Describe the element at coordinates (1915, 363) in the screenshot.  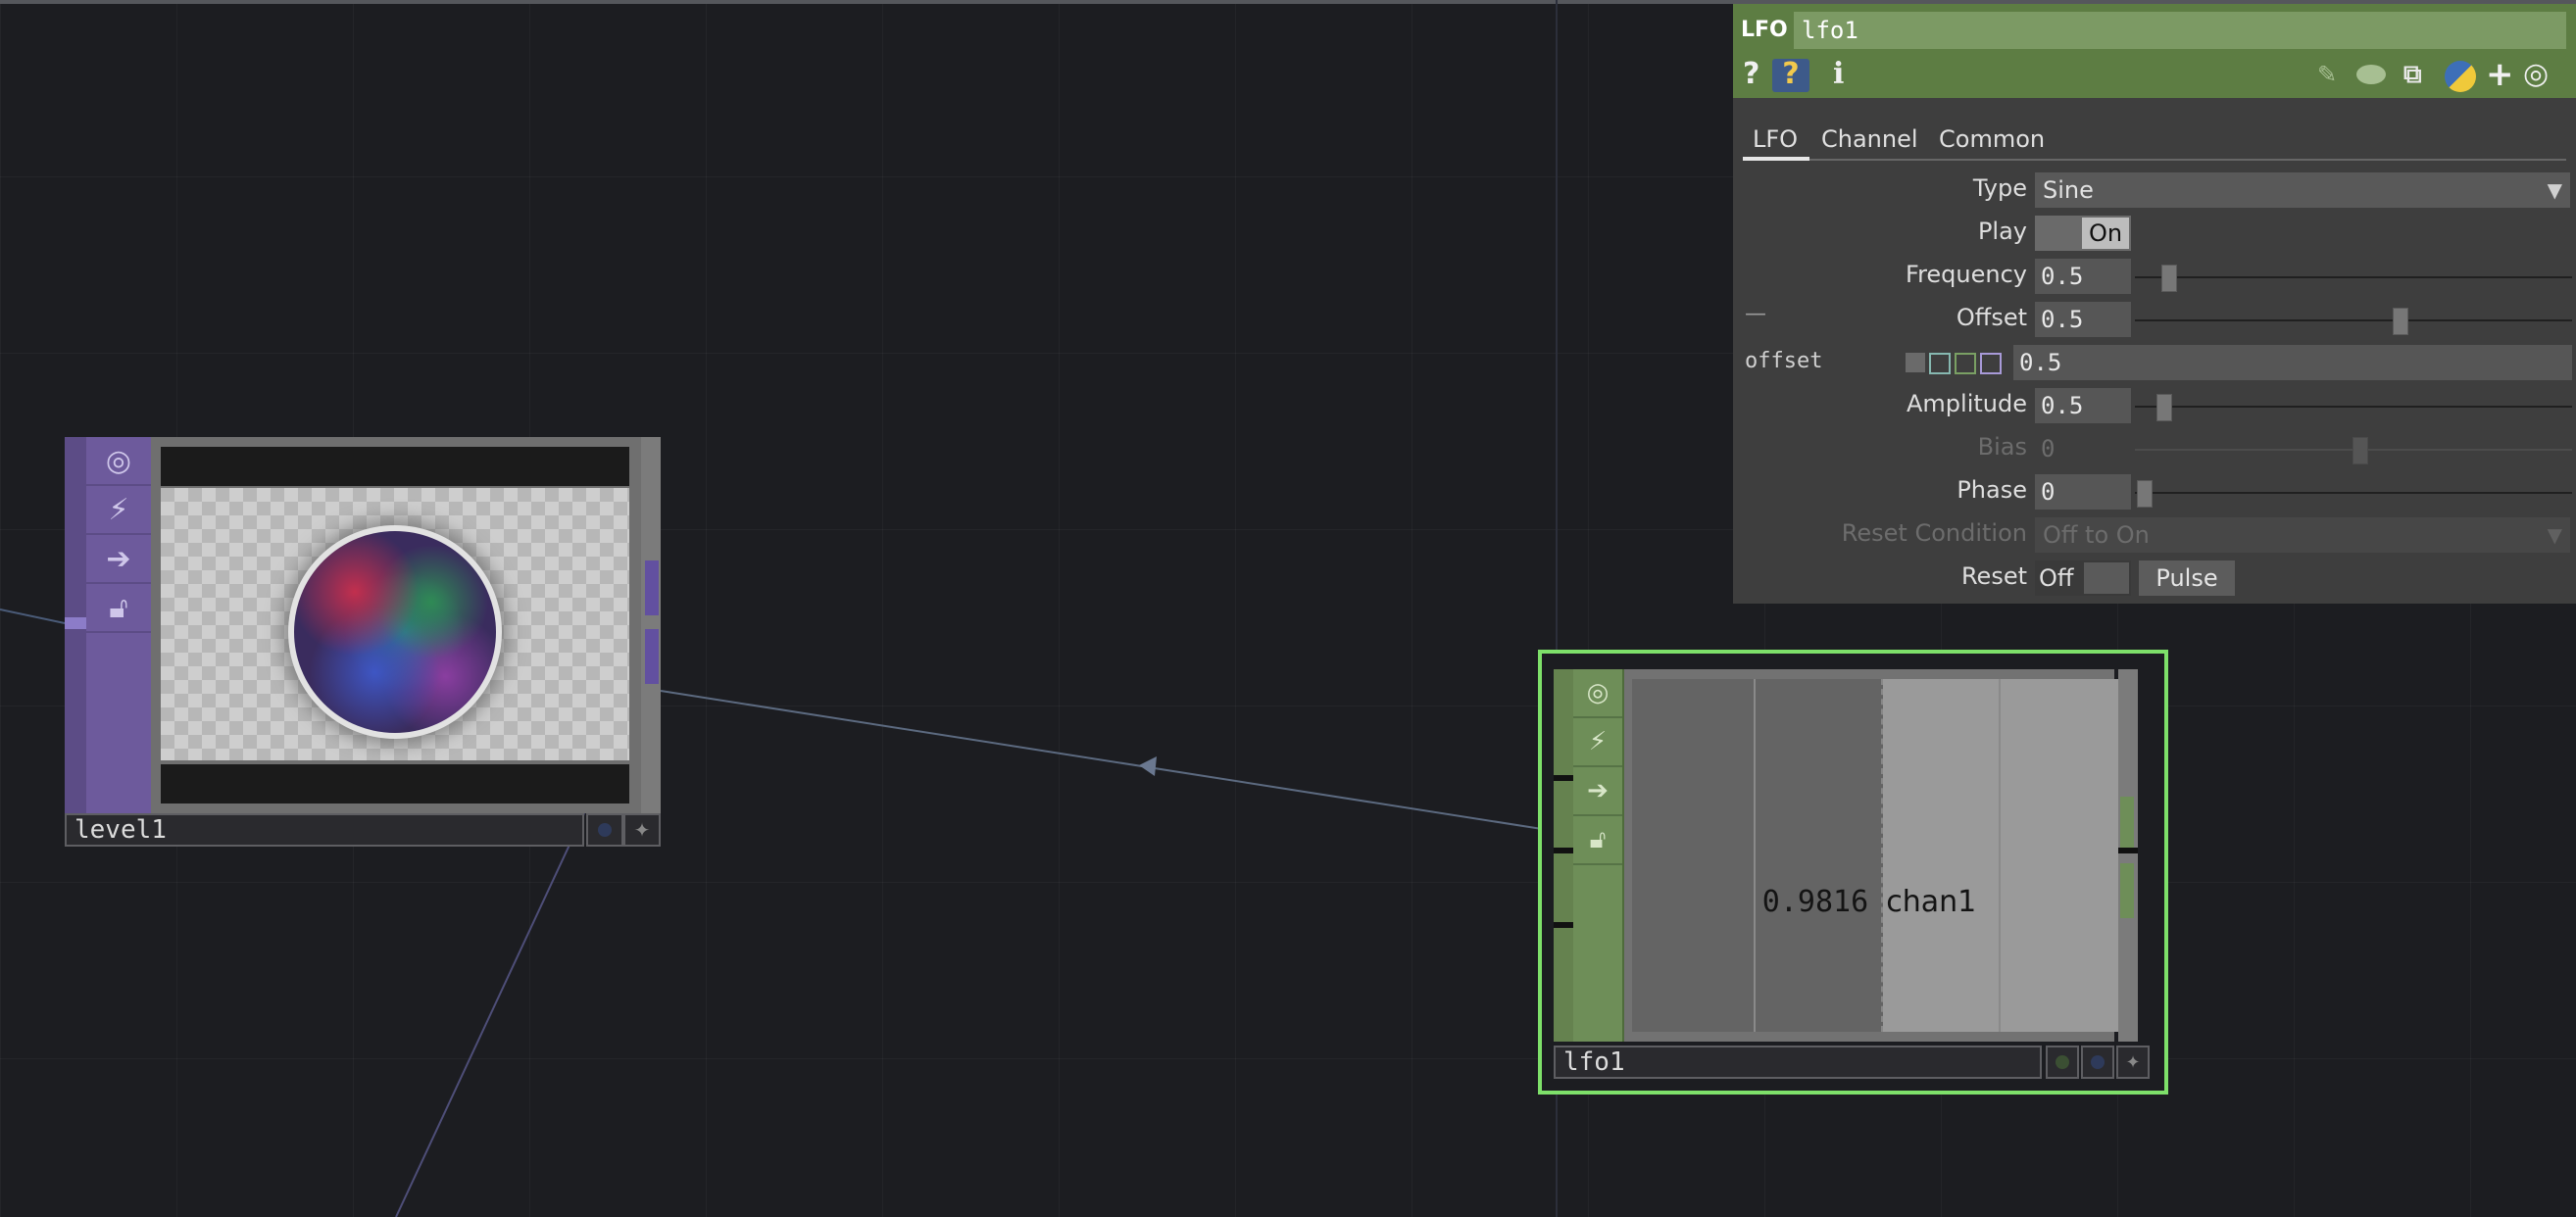
I see `mode-constant-icon` at that location.